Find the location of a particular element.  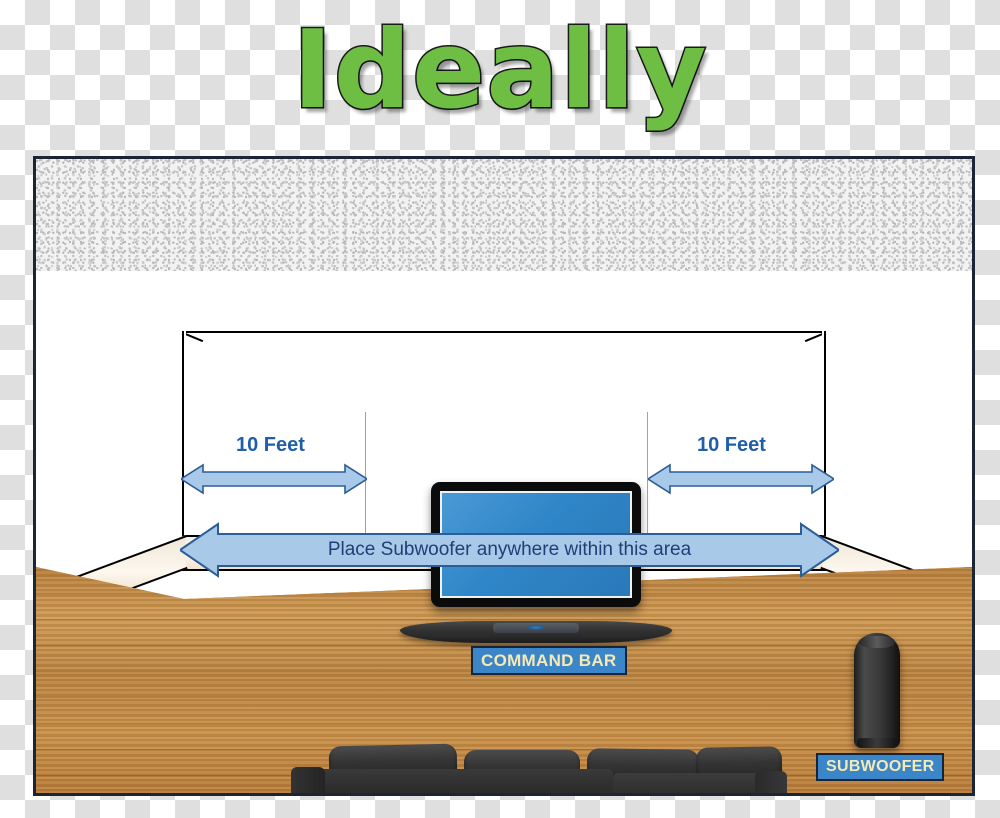

ceiling-edge-back is located at coordinates (504, 332).